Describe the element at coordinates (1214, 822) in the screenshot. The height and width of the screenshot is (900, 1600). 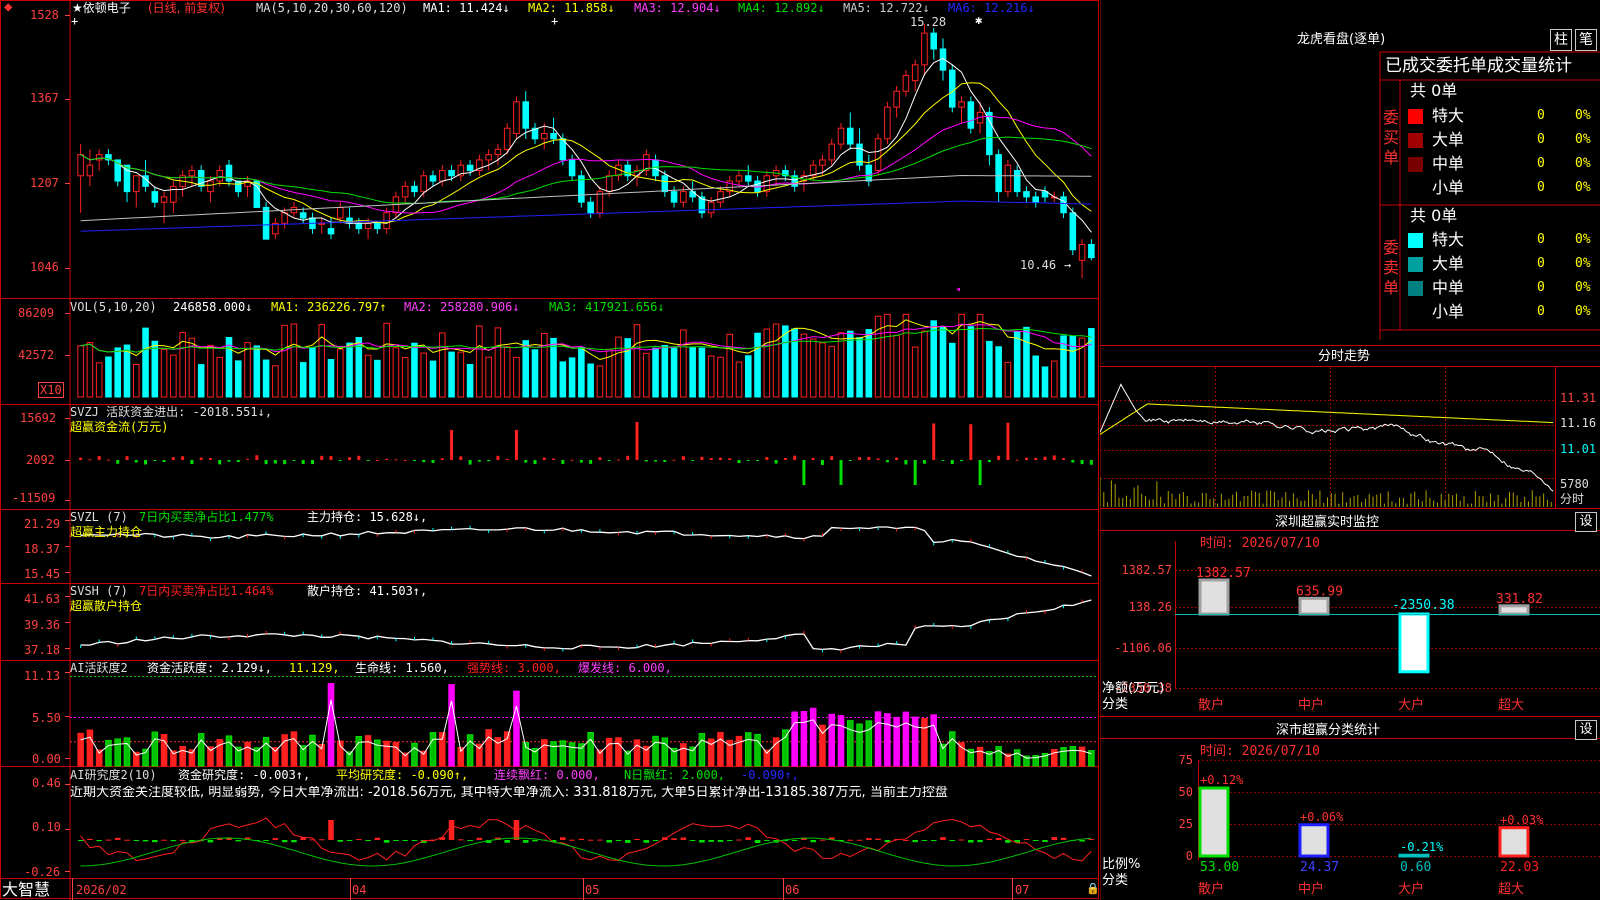
I see `class-bar` at that location.